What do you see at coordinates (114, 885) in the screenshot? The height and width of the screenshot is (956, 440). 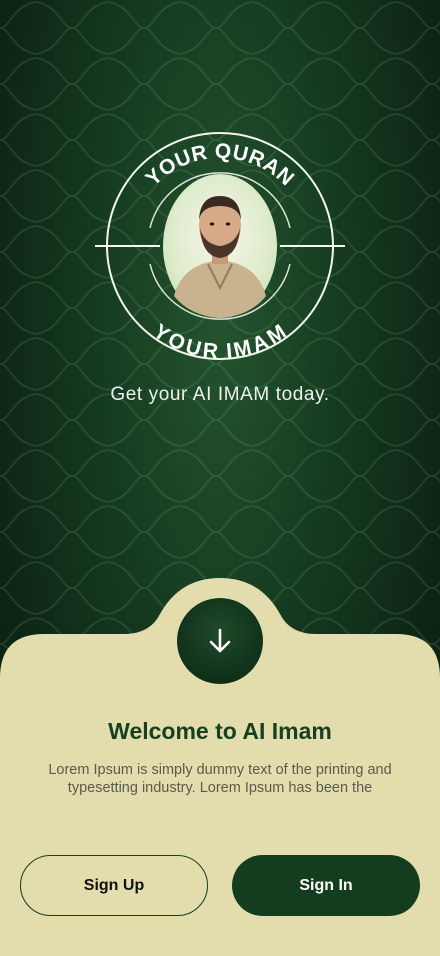 I see `sign-up-button: Sign Up` at bounding box center [114, 885].